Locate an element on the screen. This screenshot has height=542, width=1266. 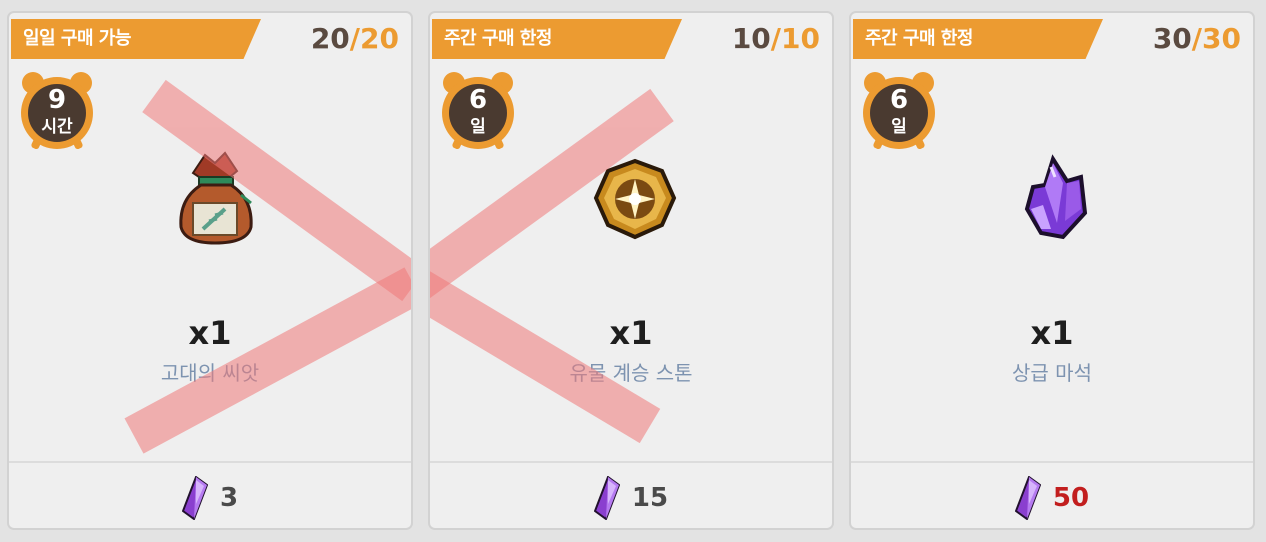
timer-unit: 시간 is located at coordinates (57, 127).